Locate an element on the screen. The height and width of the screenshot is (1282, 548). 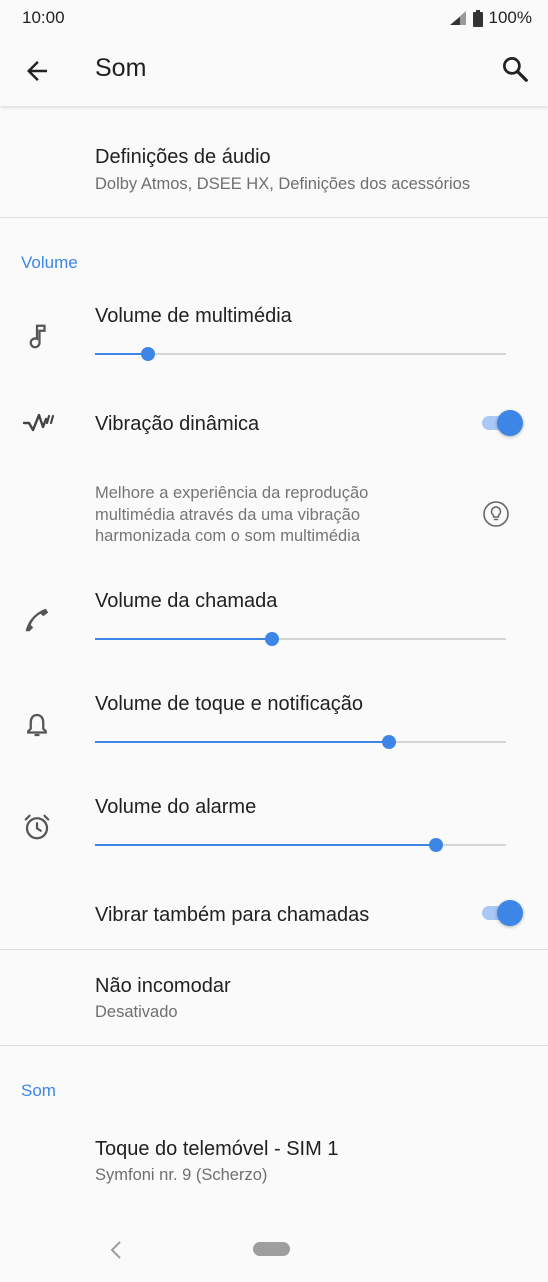
nav-back-icon is located at coordinates (116, 1250).